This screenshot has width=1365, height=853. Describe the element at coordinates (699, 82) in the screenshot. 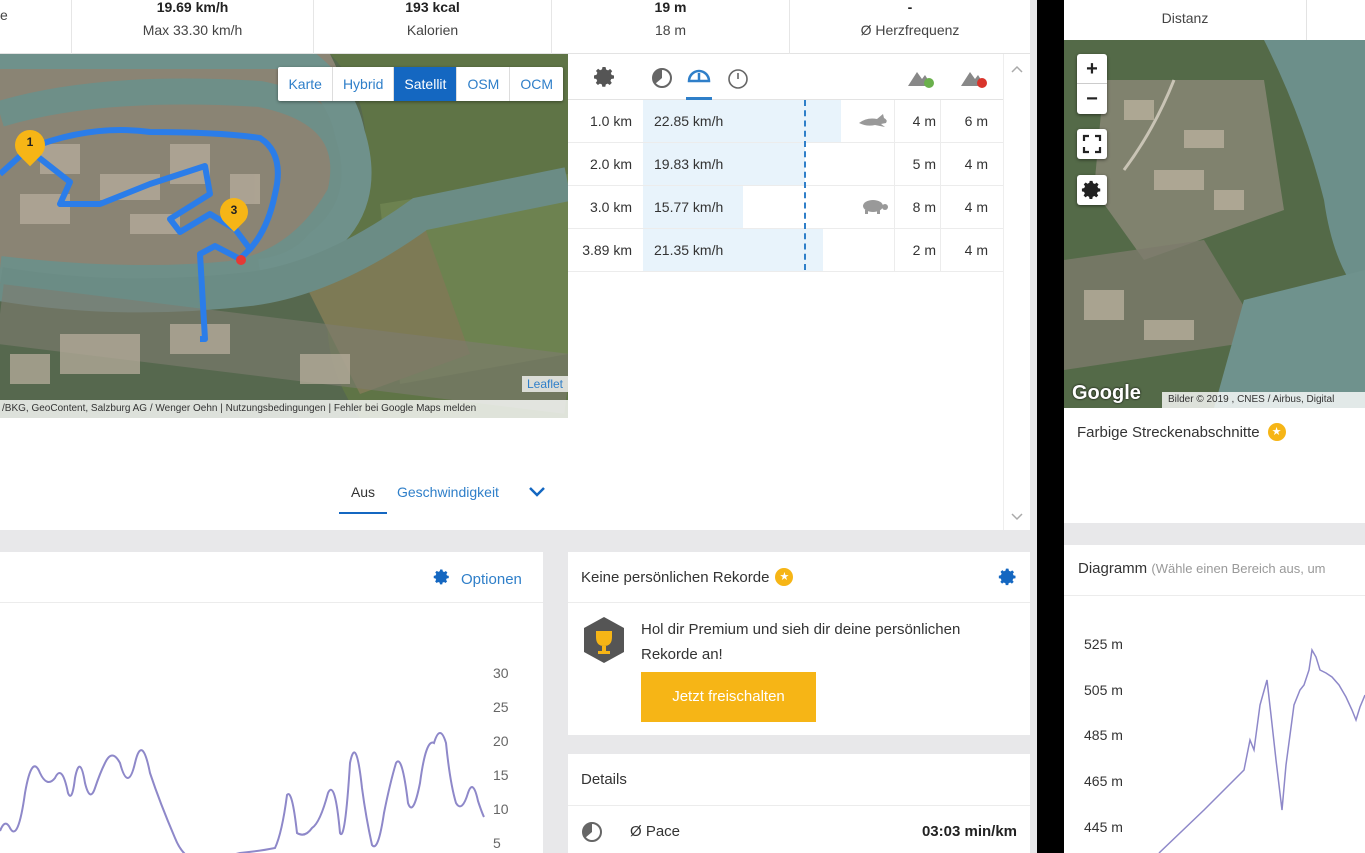

I see `speedometer-icon` at that location.